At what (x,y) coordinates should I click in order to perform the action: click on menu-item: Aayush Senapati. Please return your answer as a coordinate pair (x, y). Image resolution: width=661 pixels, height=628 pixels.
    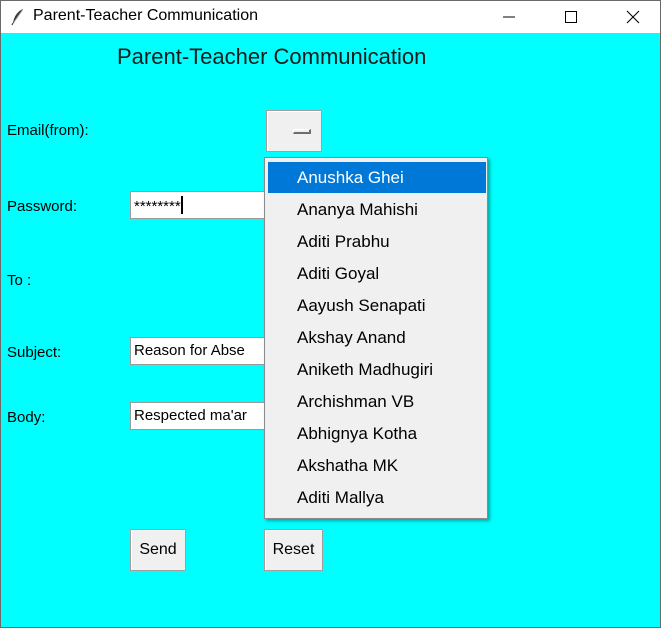
    Looking at the image, I should click on (377, 305).